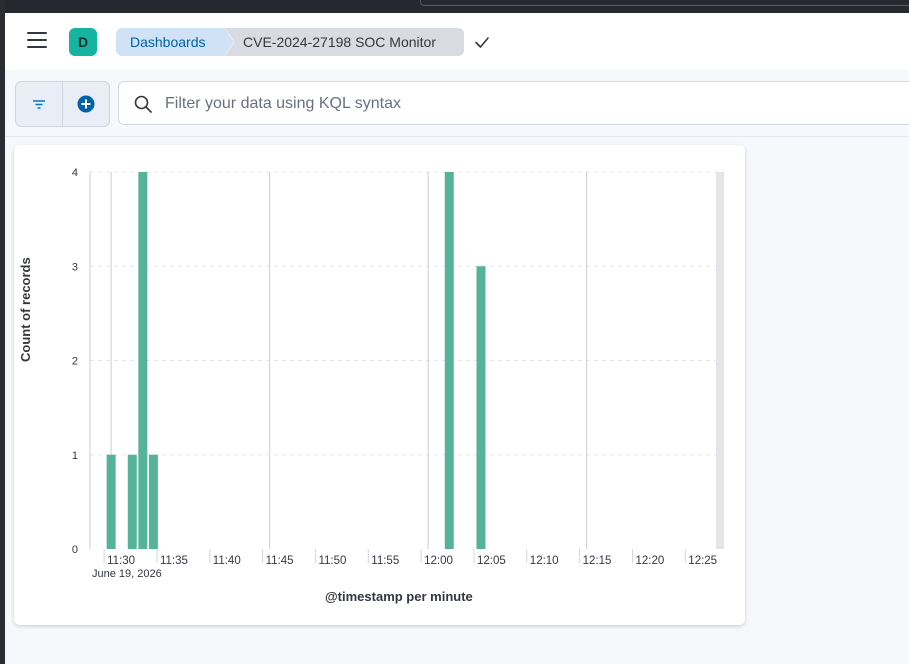 This screenshot has width=909, height=664. What do you see at coordinates (649, 561) in the screenshot?
I see `x-tick-label: 12:20` at bounding box center [649, 561].